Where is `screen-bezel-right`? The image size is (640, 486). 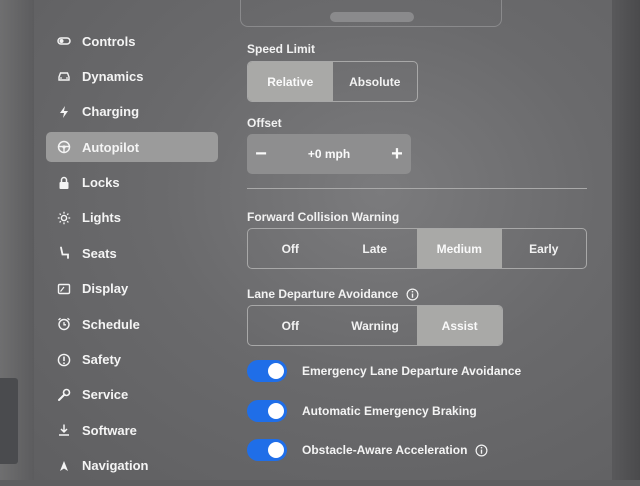
screen-bezel-right is located at coordinates (625, 240).